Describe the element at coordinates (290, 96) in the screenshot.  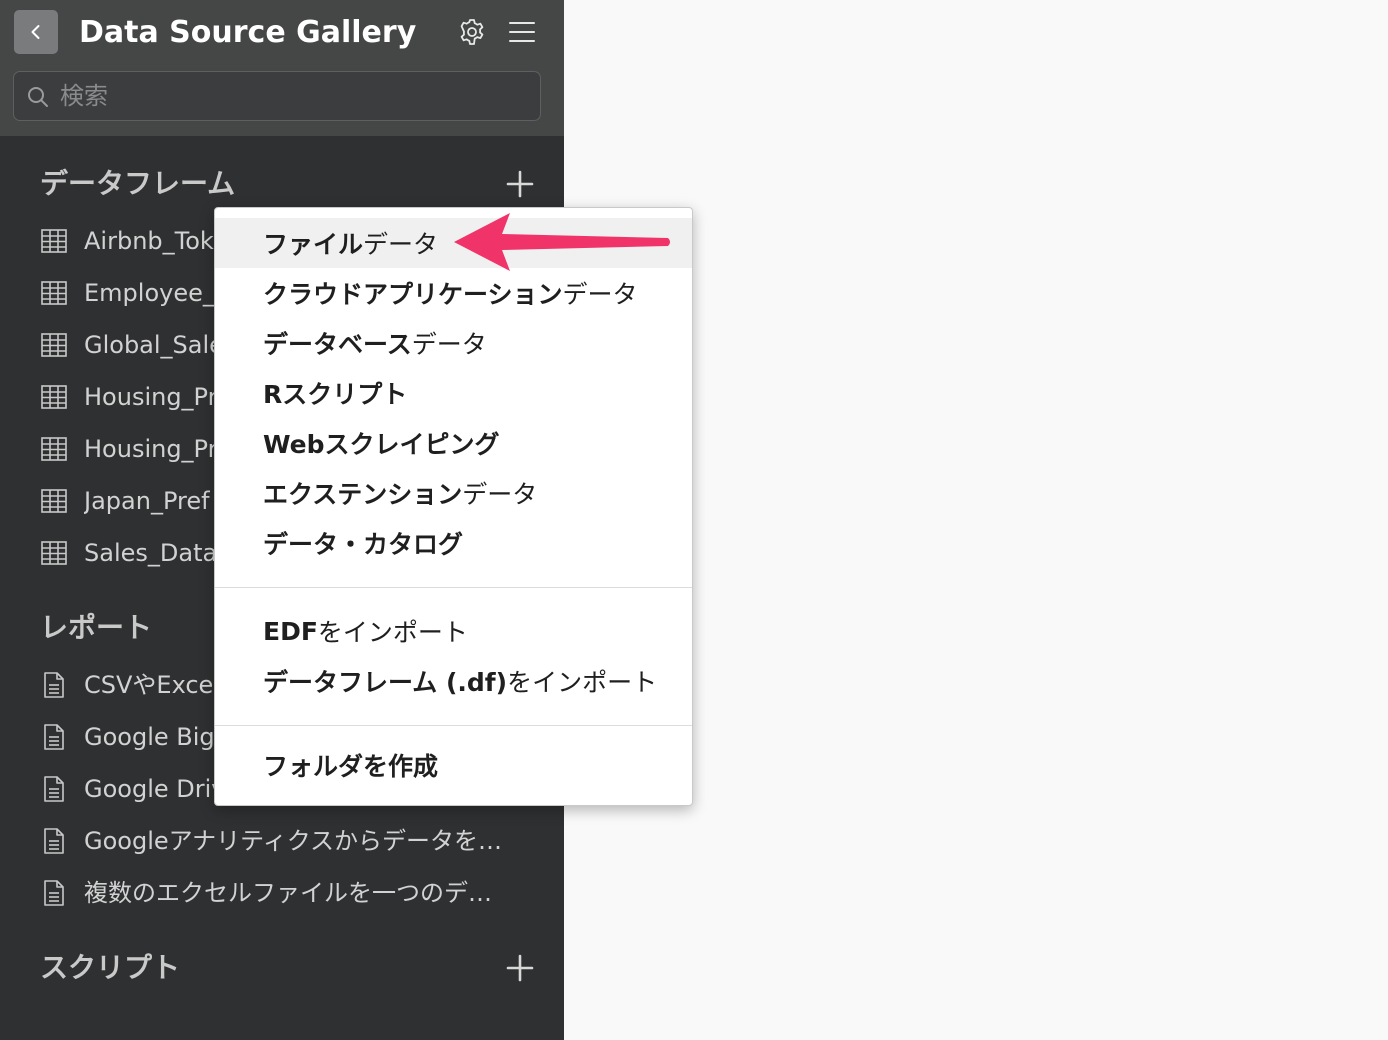
I see `search-input` at that location.